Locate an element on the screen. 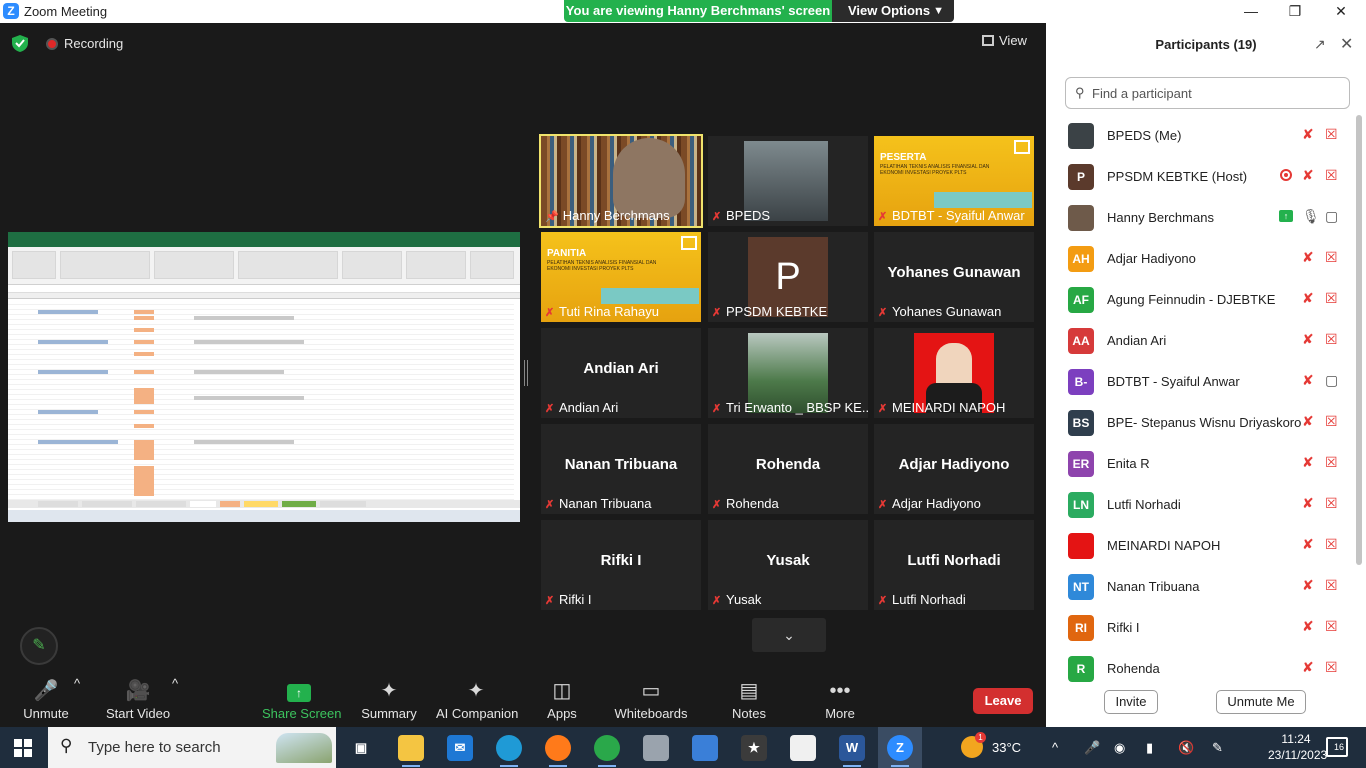 This screenshot has width=1366, height=768. mail-icon: ✉ is located at coordinates (460, 748).